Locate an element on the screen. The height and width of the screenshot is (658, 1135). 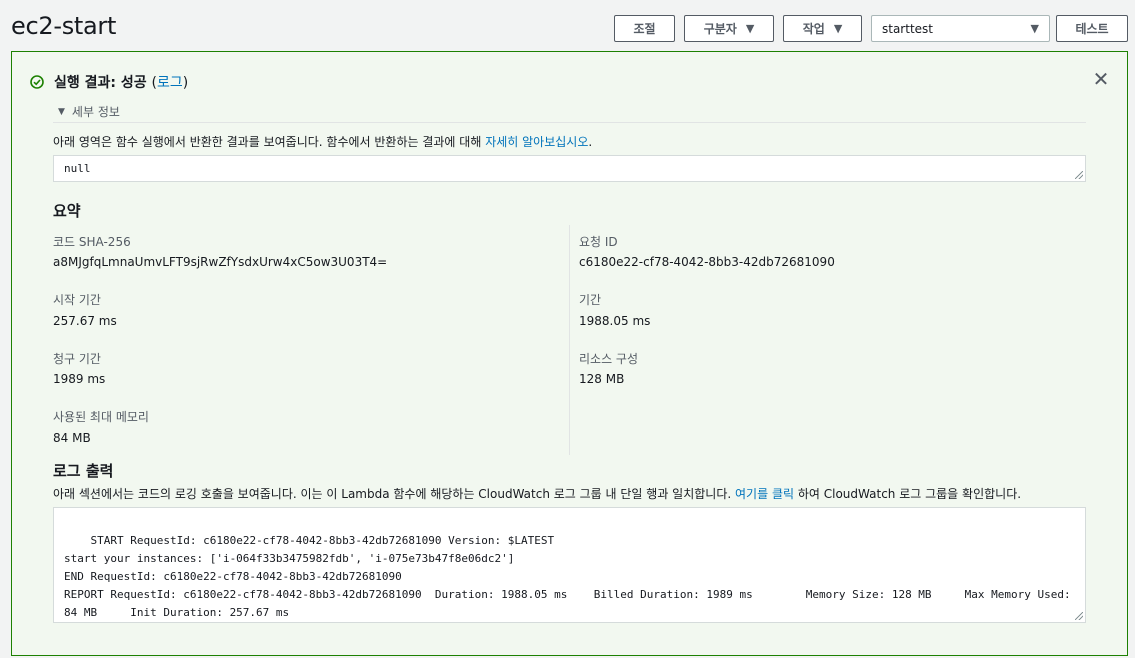
max-memory-label: 사용된 최대 메모리 is located at coordinates (101, 417).